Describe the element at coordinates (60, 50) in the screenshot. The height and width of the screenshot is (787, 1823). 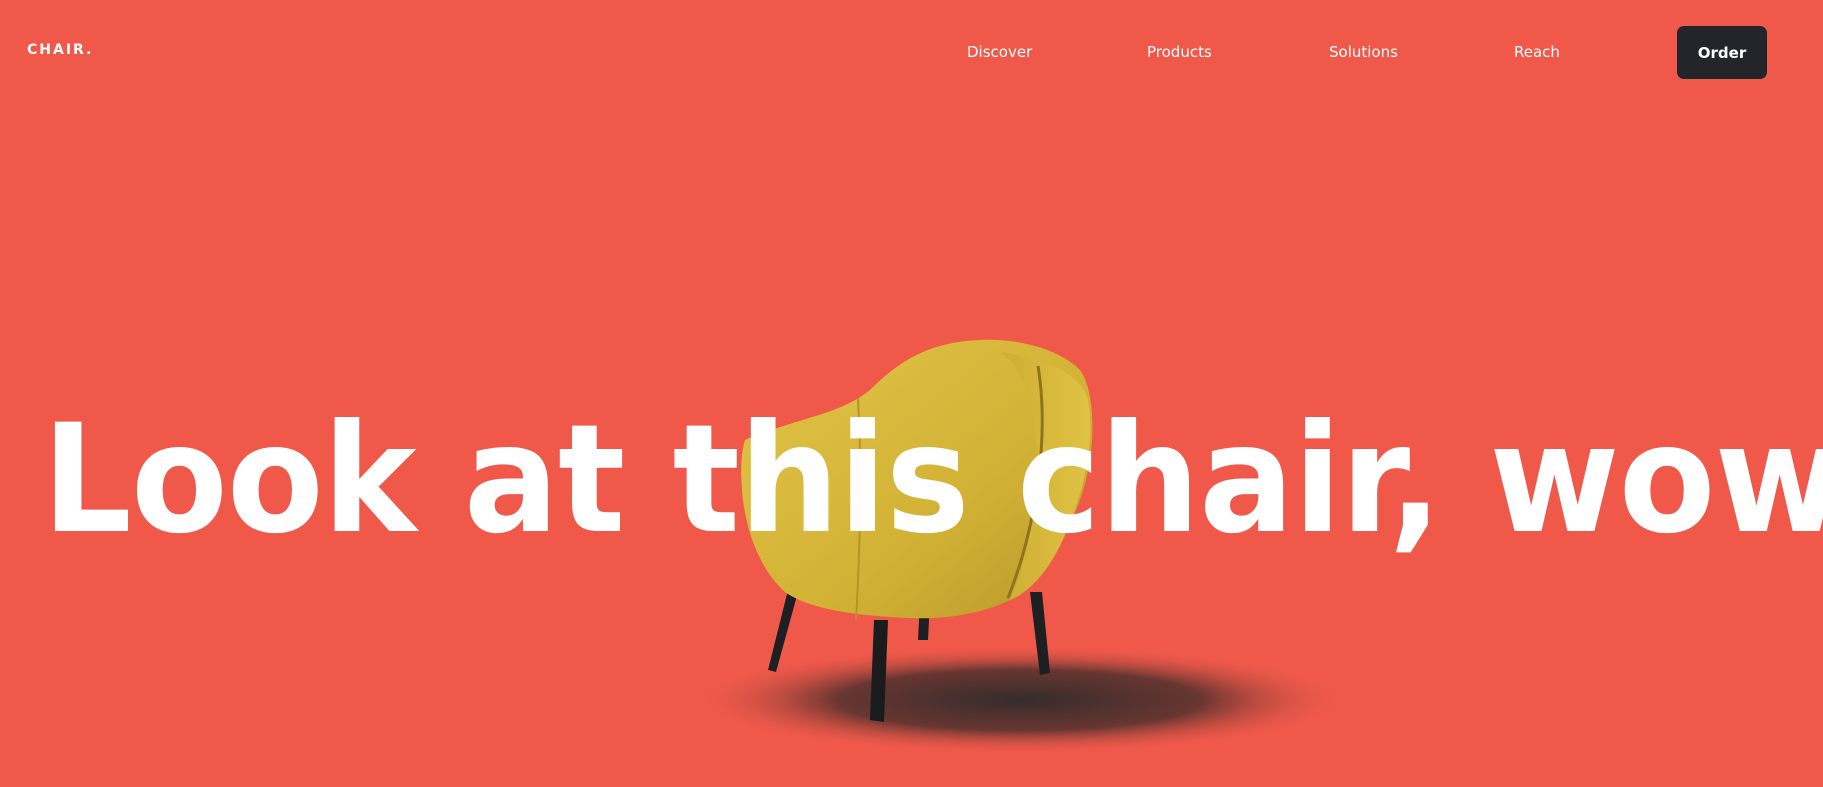
I see `logo: CHAIR.` at that location.